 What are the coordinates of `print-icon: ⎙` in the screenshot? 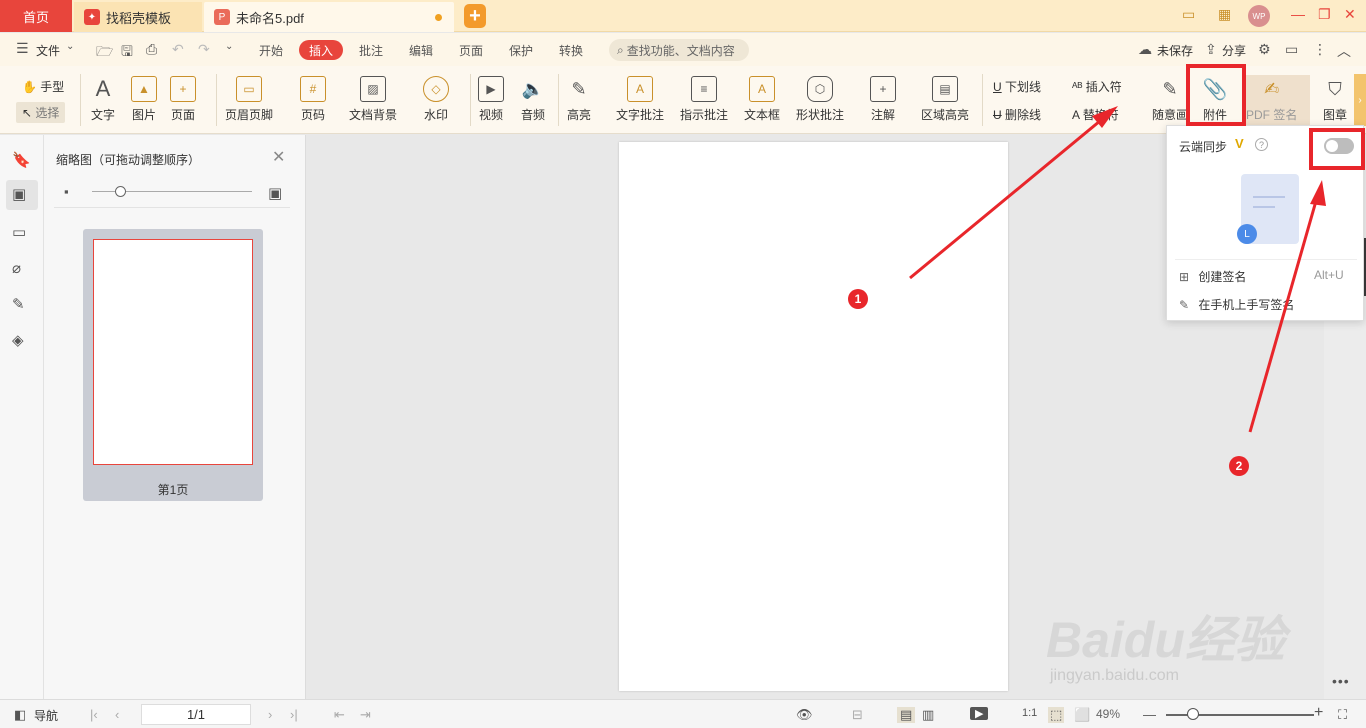 It's located at (151, 49).